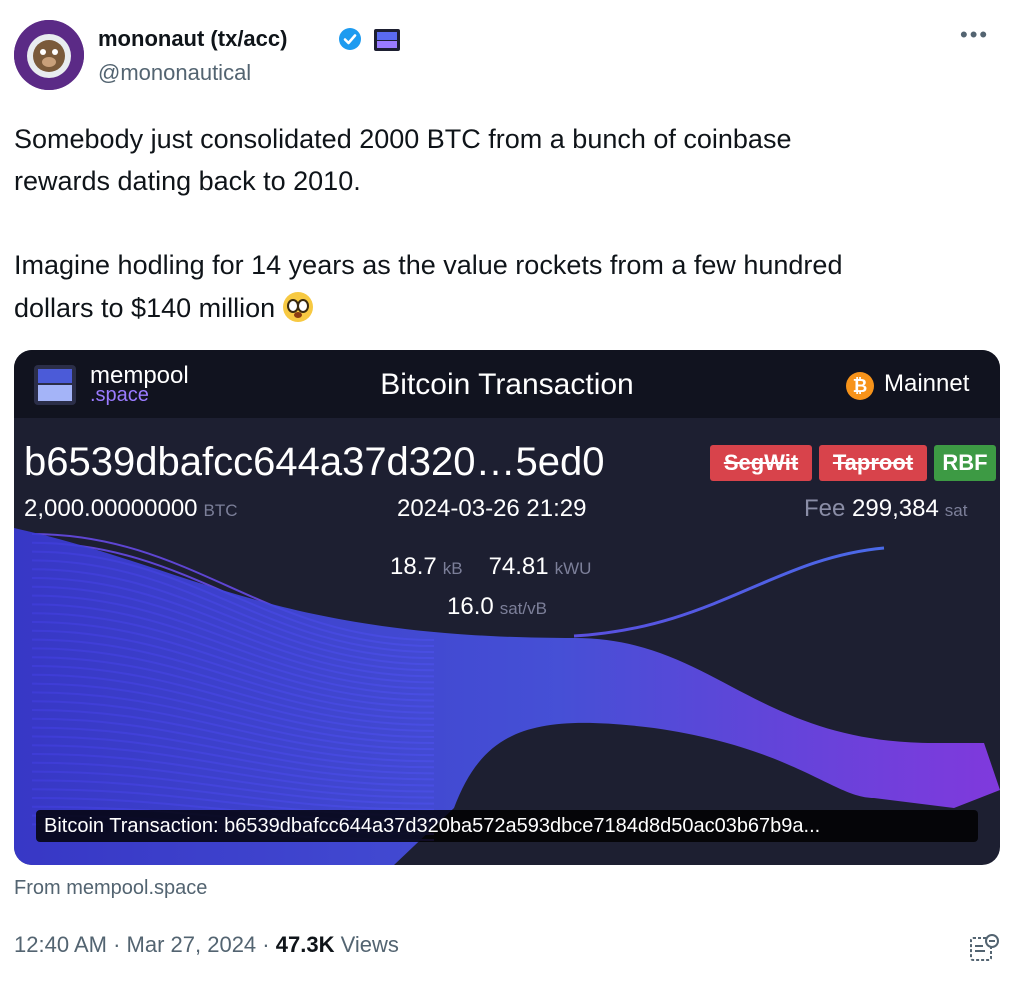 The image size is (1020, 988). What do you see at coordinates (387, 40) in the screenshot?
I see `mempool-logo-icon` at bounding box center [387, 40].